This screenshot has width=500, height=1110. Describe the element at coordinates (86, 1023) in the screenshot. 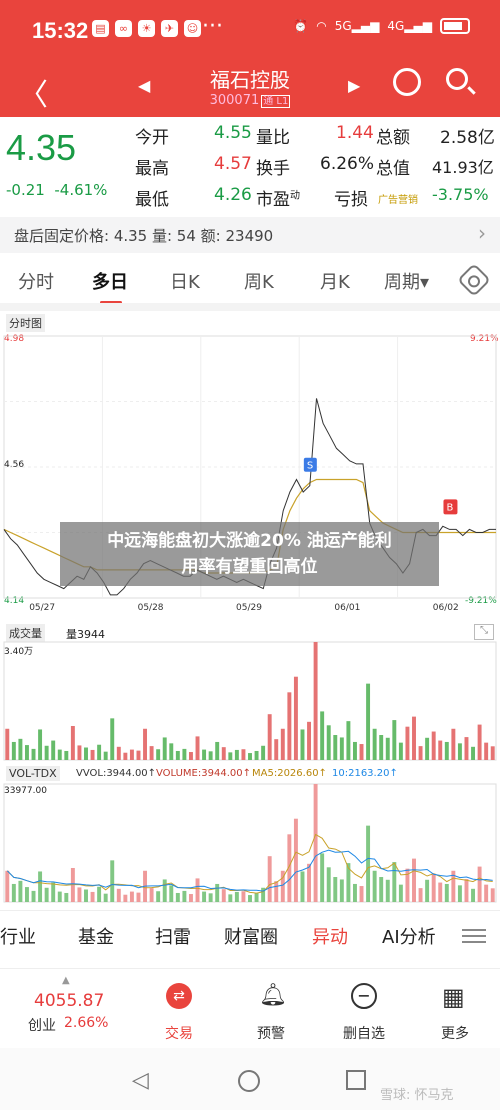

I see `index-pct: 2.66%` at that location.